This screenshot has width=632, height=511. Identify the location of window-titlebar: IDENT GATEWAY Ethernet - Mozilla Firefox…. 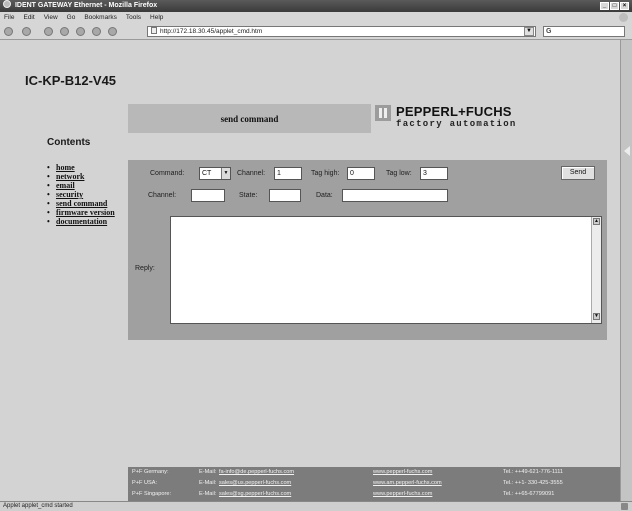
(316, 6).